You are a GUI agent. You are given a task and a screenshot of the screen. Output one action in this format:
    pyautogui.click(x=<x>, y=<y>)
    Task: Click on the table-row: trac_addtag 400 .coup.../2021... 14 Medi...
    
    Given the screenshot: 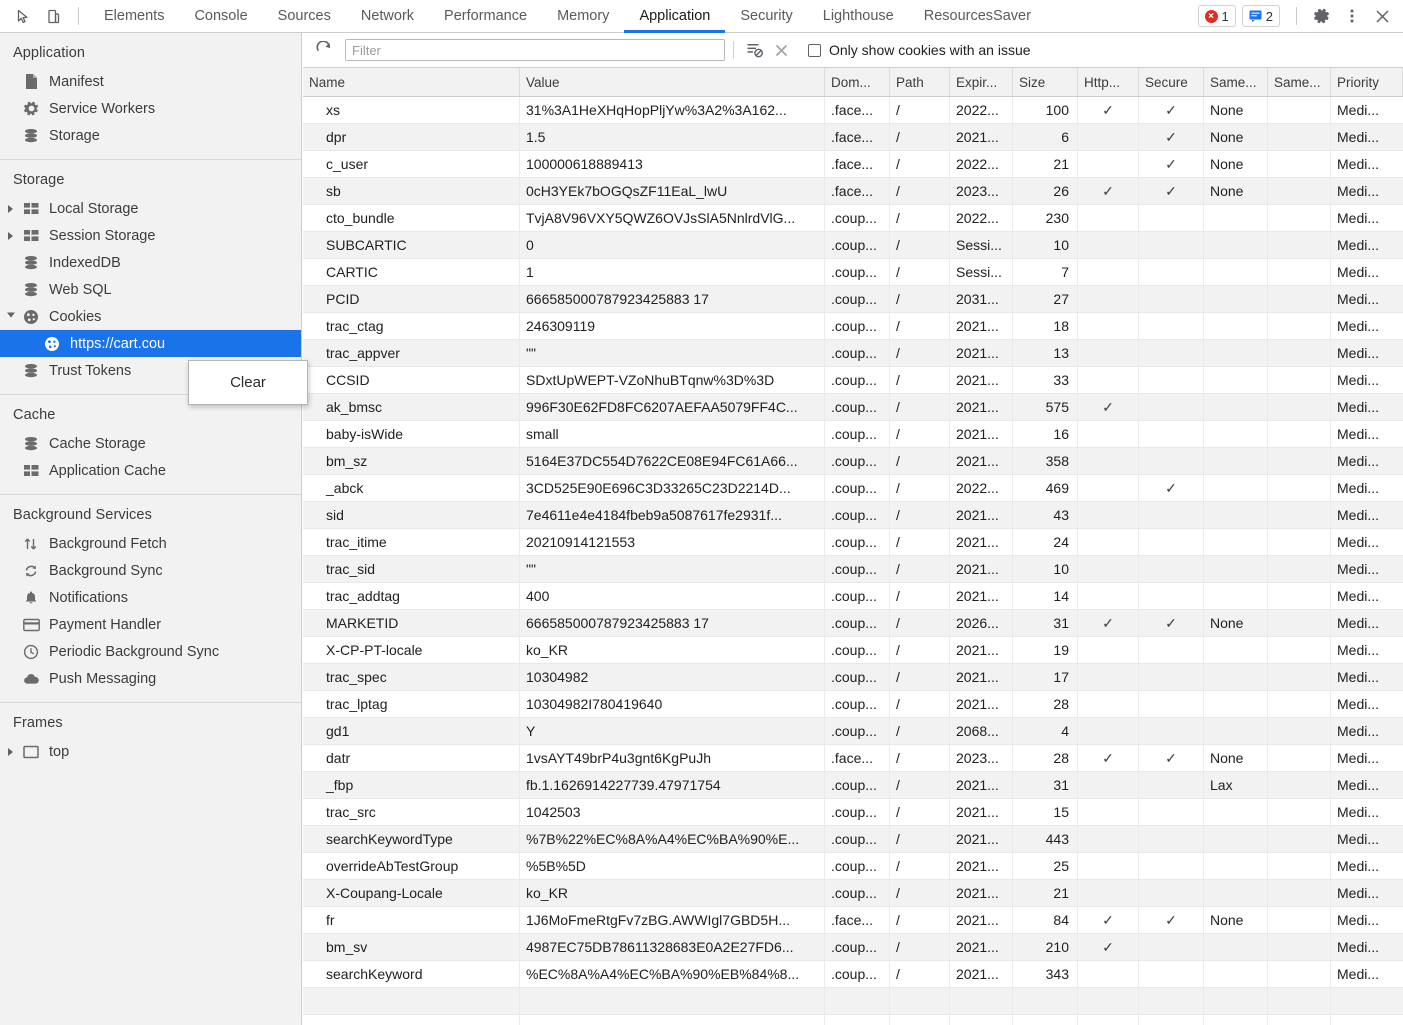 What is the action you would take?
    pyautogui.click(x=853, y=596)
    